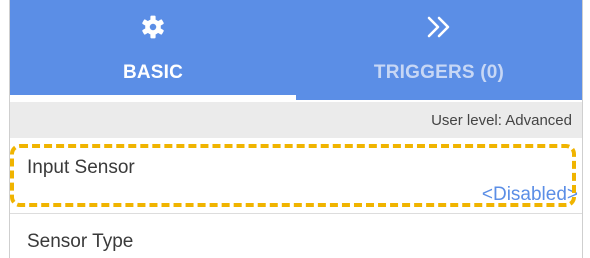 This screenshot has width=590, height=258. I want to click on active-tab-indicator, so click(153, 97).